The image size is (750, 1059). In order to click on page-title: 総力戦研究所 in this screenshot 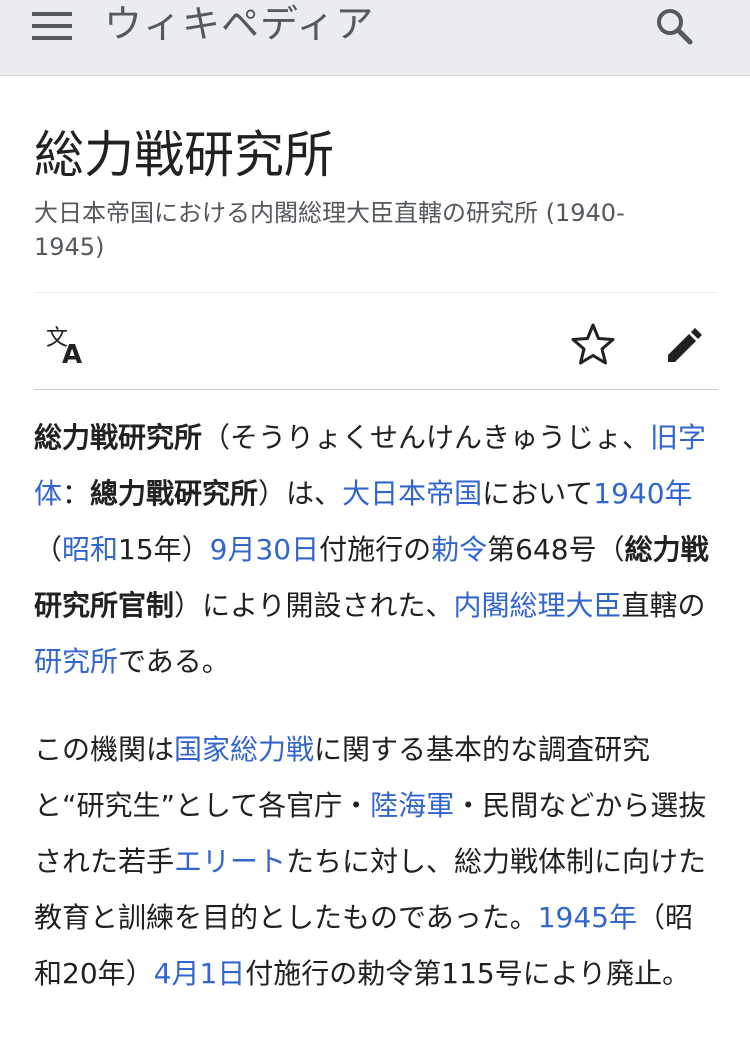, I will do `click(184, 155)`.